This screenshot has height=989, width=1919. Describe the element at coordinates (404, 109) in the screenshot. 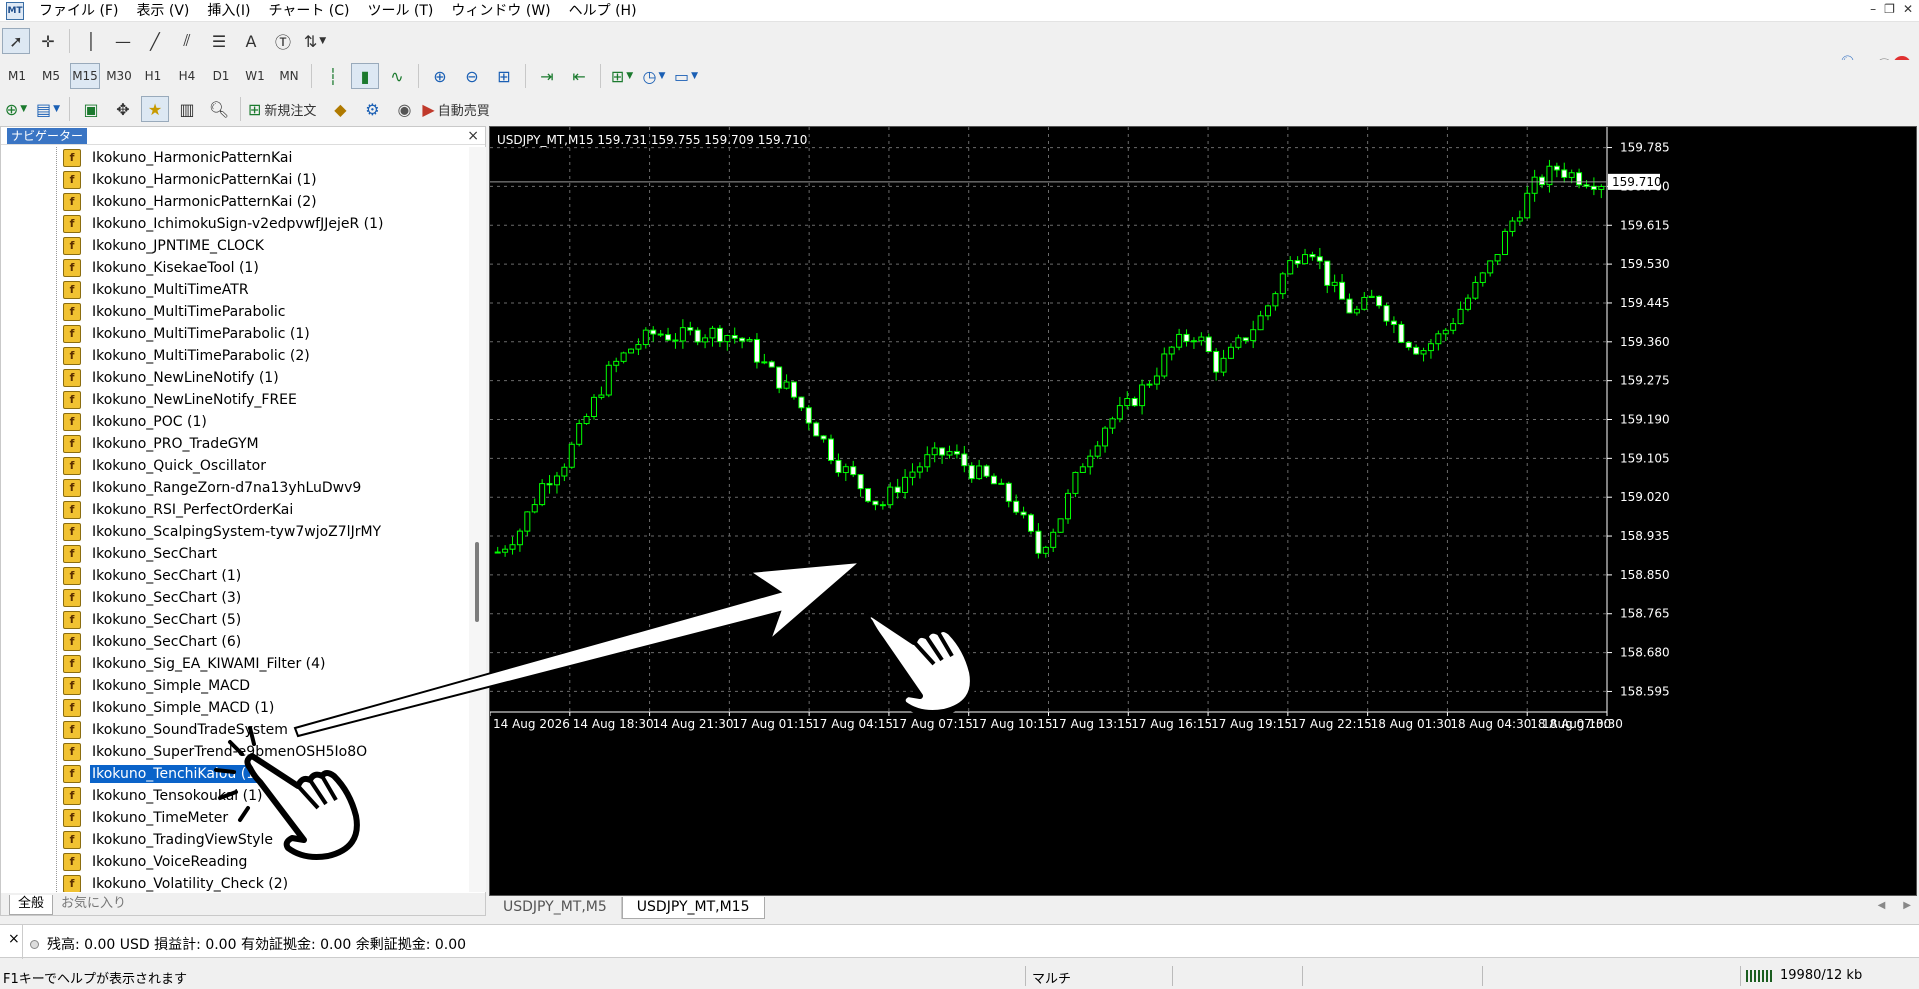

I see `signals-icon: ◉` at that location.